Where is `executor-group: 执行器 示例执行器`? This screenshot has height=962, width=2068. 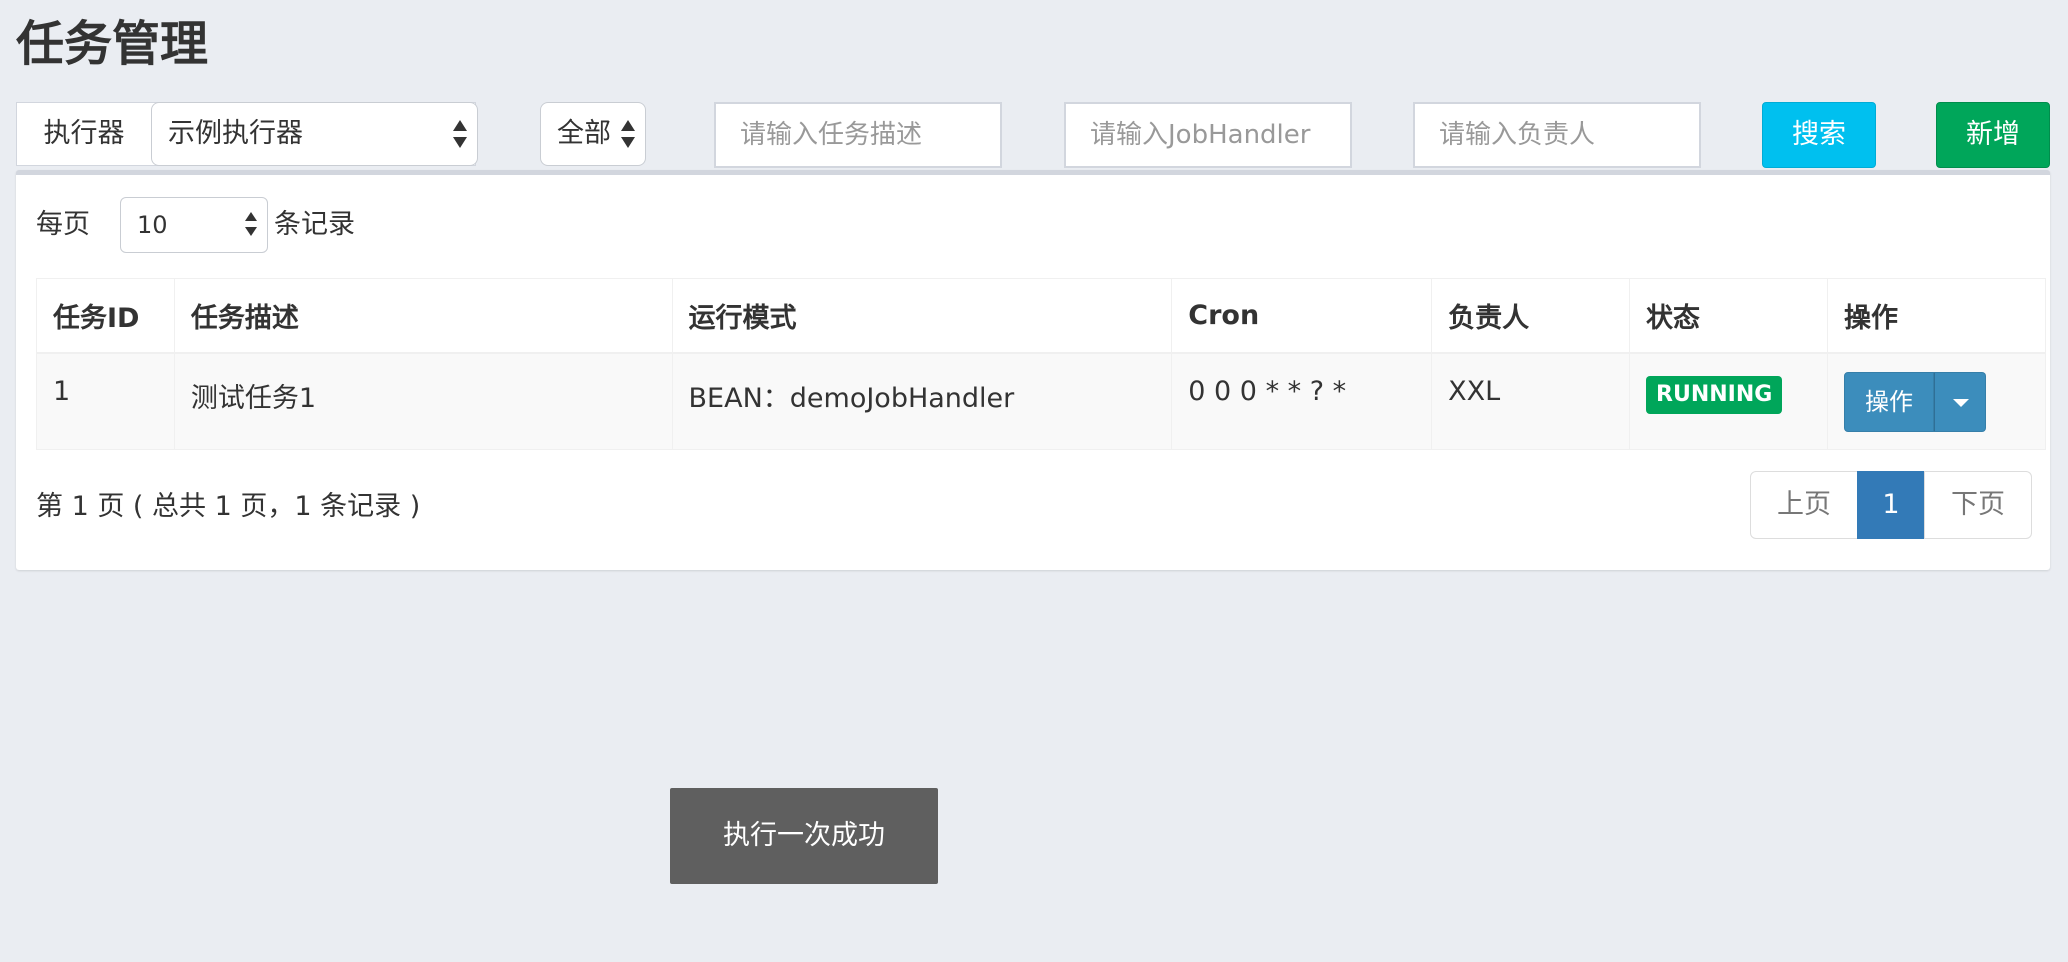 executor-group: 执行器 示例执行器 is located at coordinates (247, 134).